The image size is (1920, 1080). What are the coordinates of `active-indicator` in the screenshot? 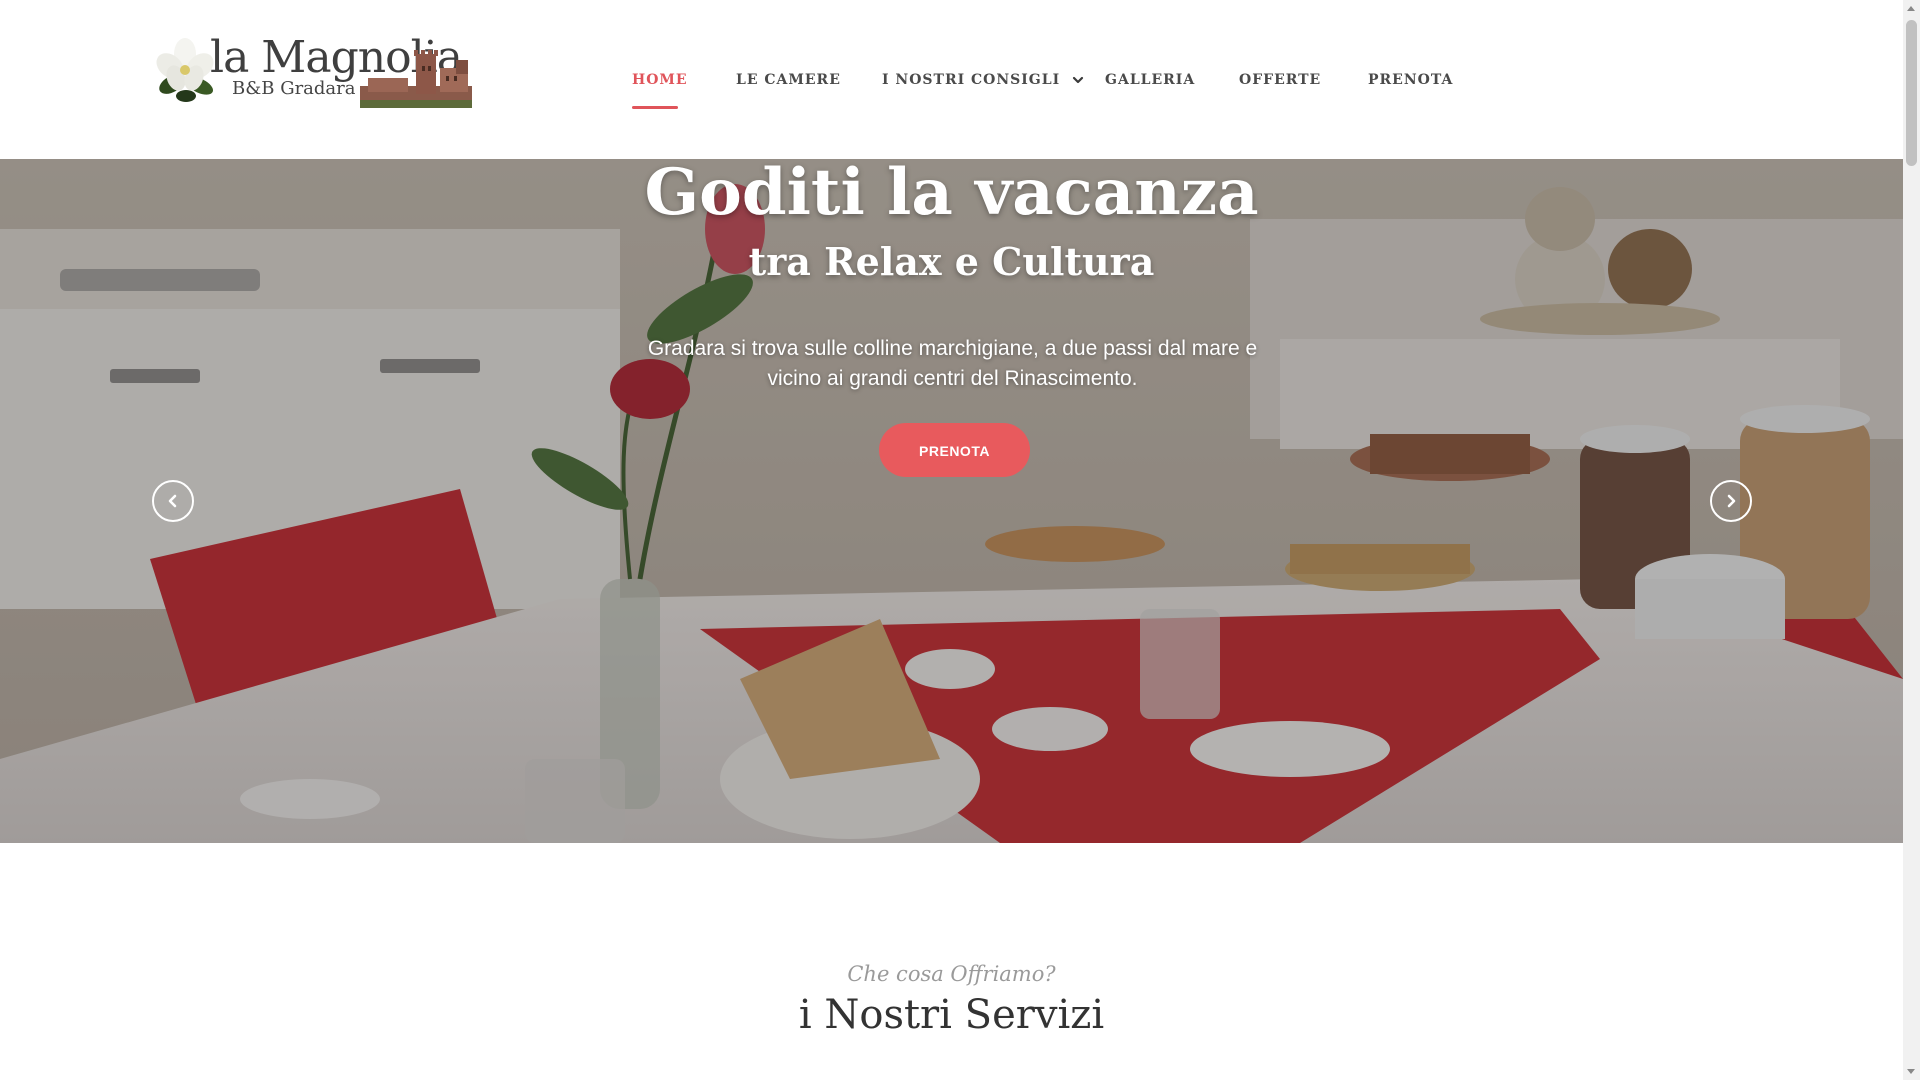 It's located at (655, 107).